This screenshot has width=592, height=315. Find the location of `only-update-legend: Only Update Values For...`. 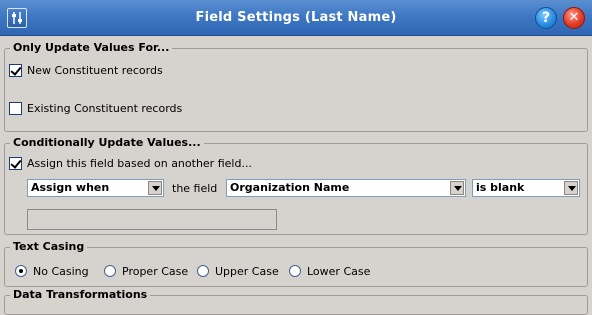

only-update-legend: Only Update Values For... is located at coordinates (91, 47).